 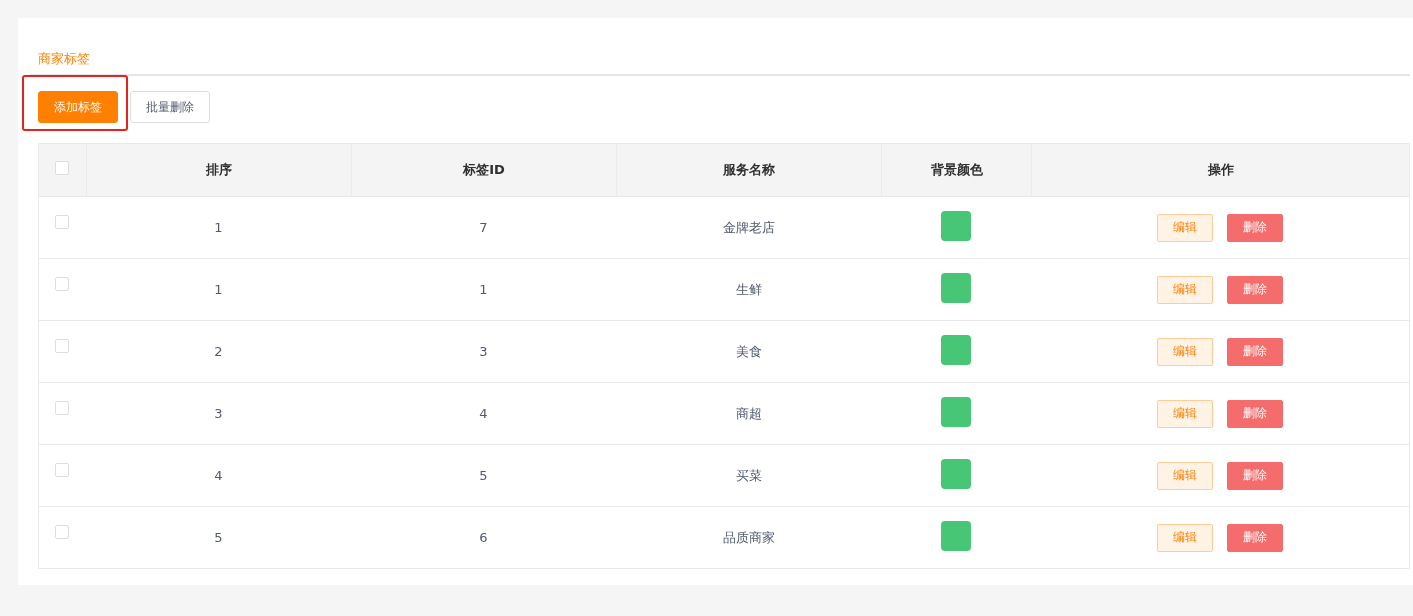 I want to click on table-cell: 金牌老店, so click(x=748, y=227).